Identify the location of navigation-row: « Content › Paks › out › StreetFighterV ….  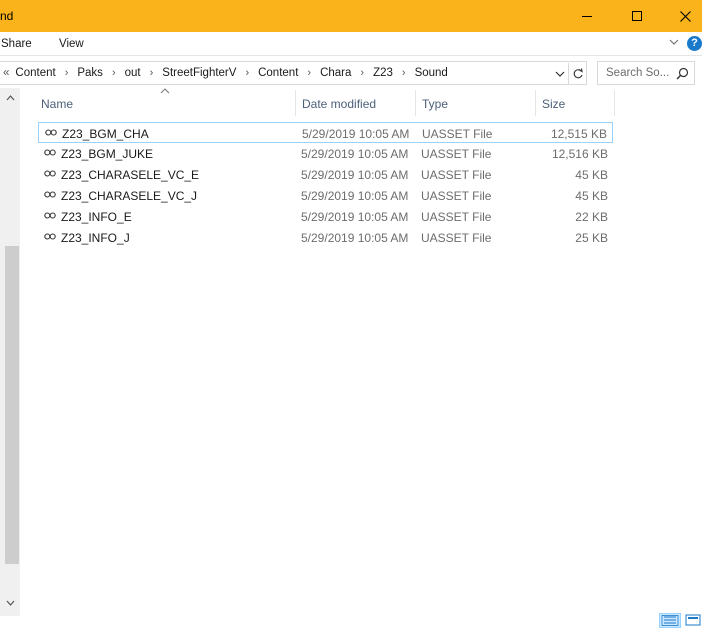
(351, 73).